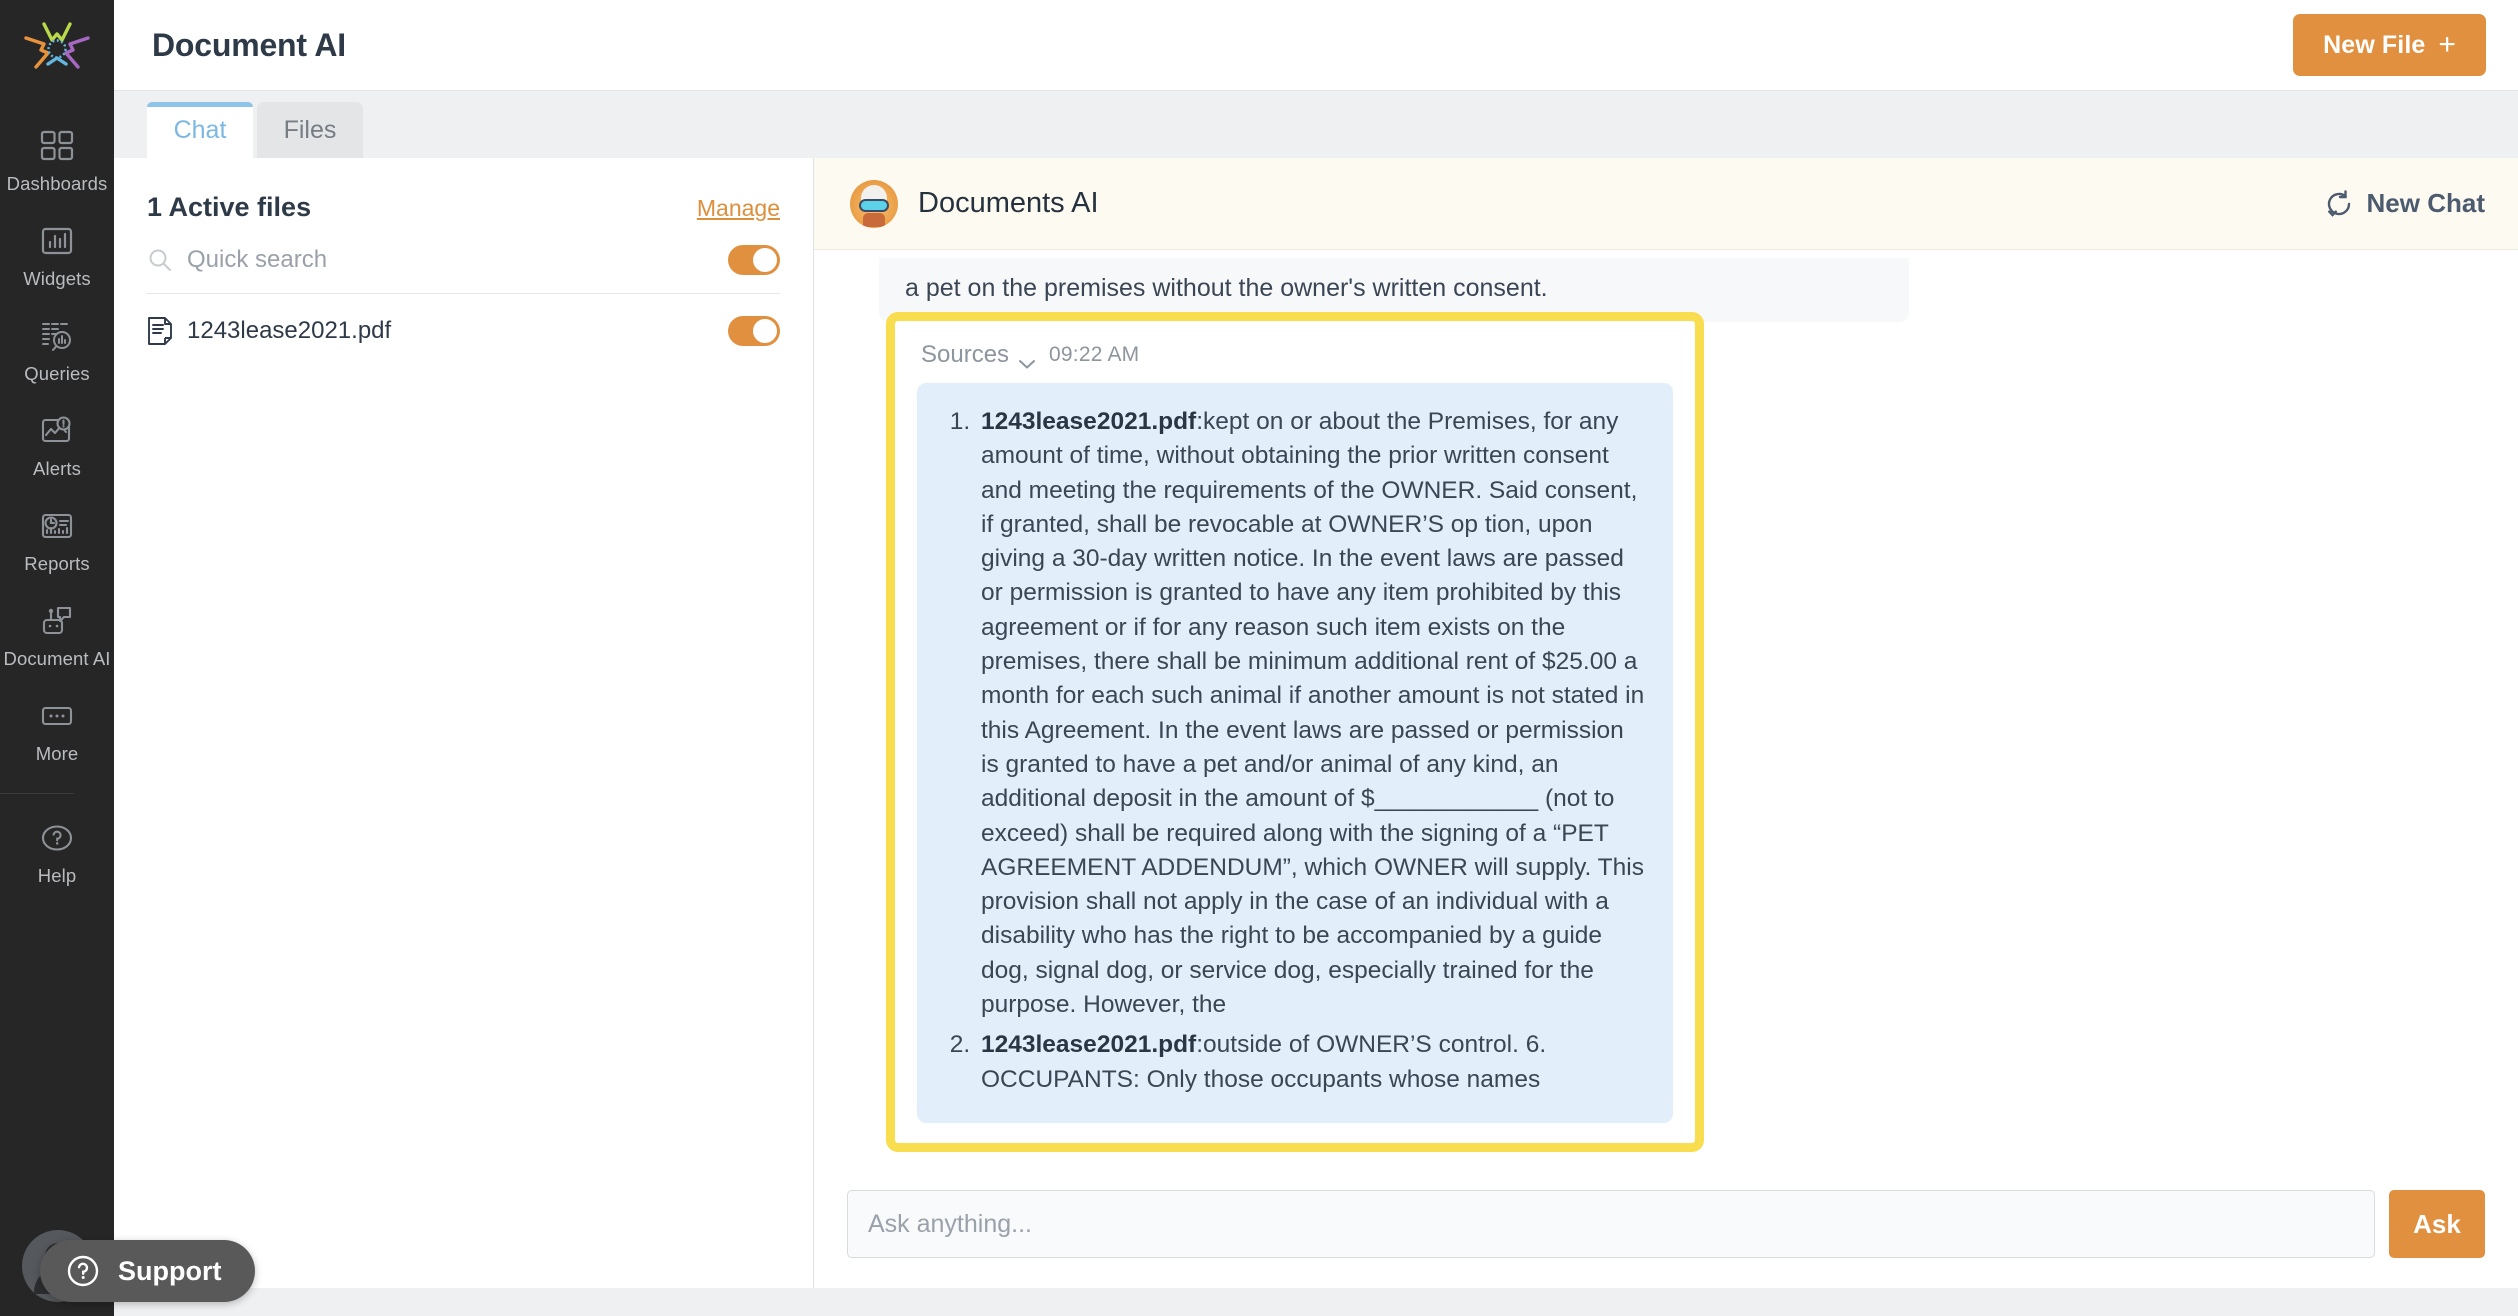 The height and width of the screenshot is (1316, 2518). Describe the element at coordinates (463, 202) in the screenshot. I see `files-panel-header: 1 Active files Manage` at that location.